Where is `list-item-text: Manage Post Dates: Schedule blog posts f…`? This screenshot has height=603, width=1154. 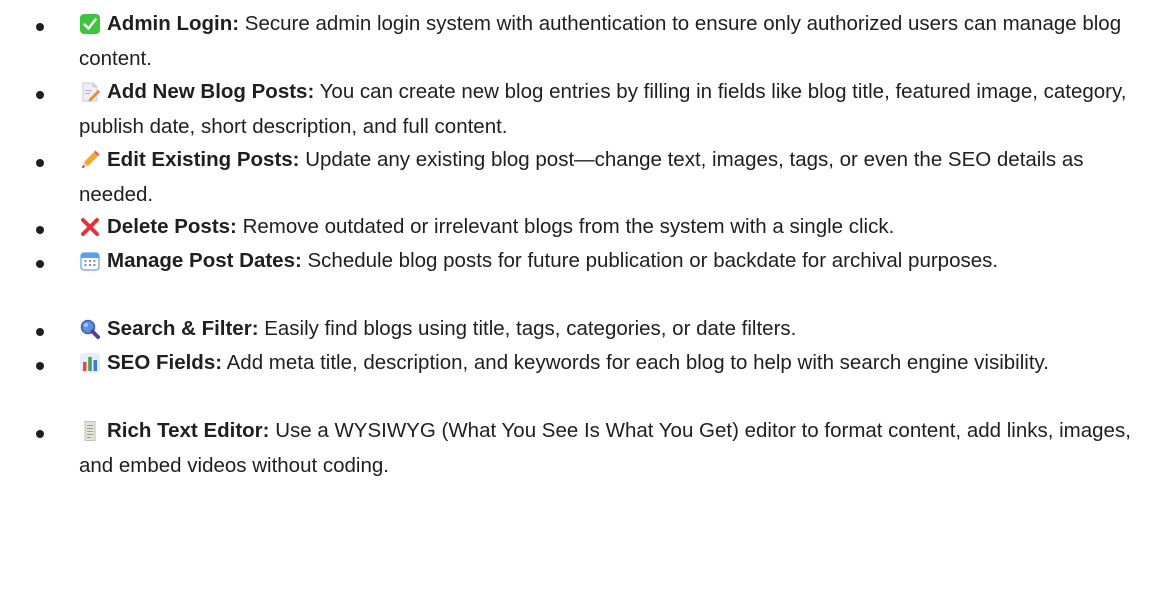
list-item-text: Manage Post Dates: Schedule blog posts f… is located at coordinates (611, 260).